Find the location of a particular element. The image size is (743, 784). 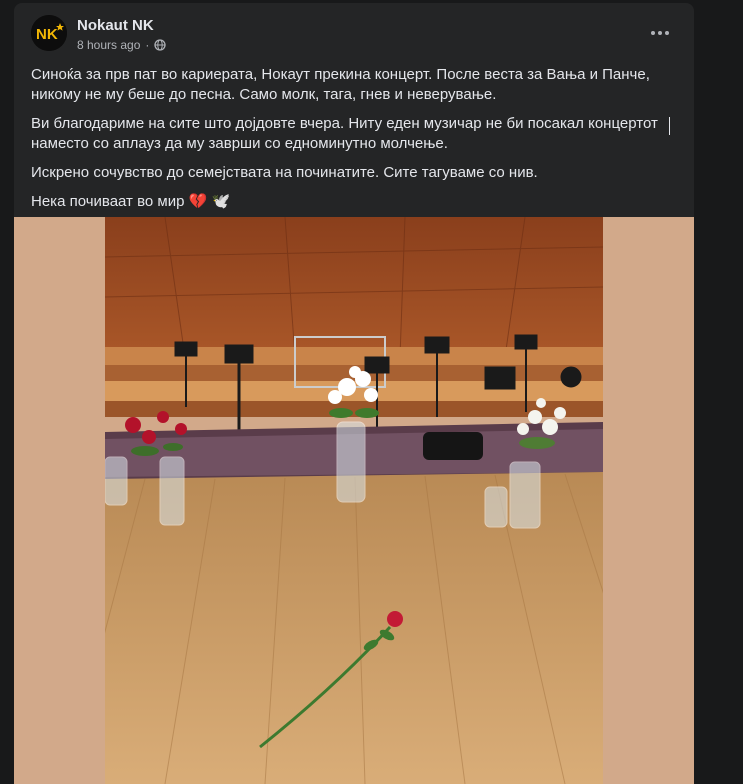

page-name: Nokaut NK is located at coordinates (115, 25).